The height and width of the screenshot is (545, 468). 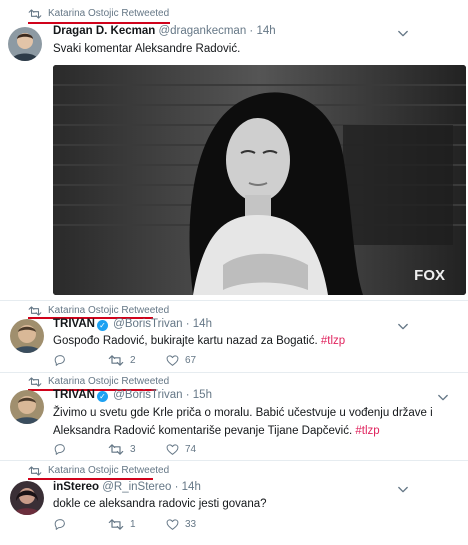 What do you see at coordinates (191, 360) in the screenshot?
I see `like-count: 67` at bounding box center [191, 360].